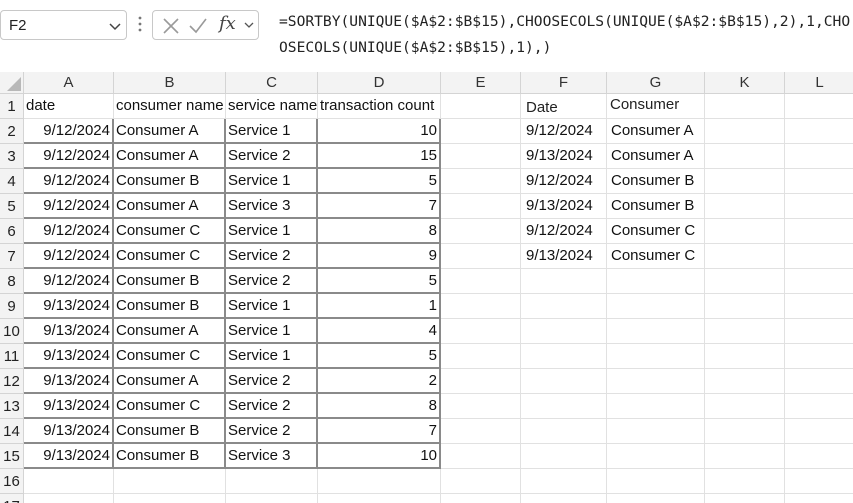 The height and width of the screenshot is (503, 853). Describe the element at coordinates (12, 456) in the screenshot. I see `row-header-15: 15` at that location.